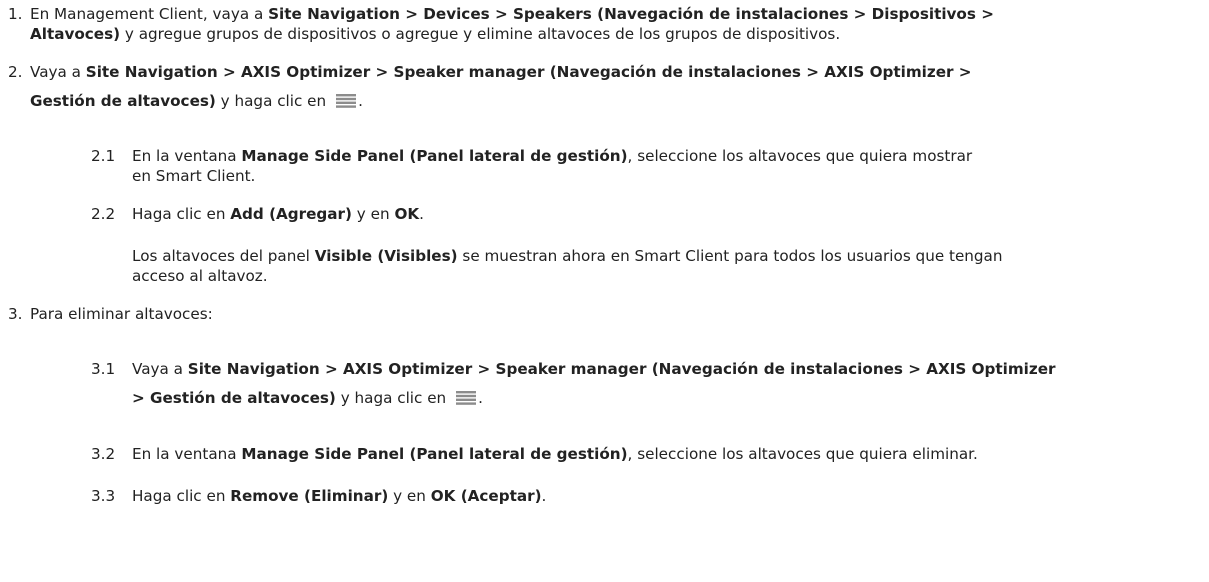  I want to click on step-2-number: 2., so click(15, 72).